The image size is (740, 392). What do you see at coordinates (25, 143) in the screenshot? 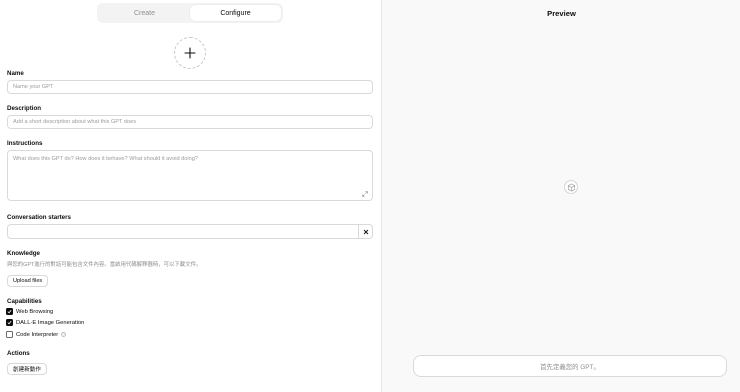
I see `instructions-label: Instructions` at bounding box center [25, 143].